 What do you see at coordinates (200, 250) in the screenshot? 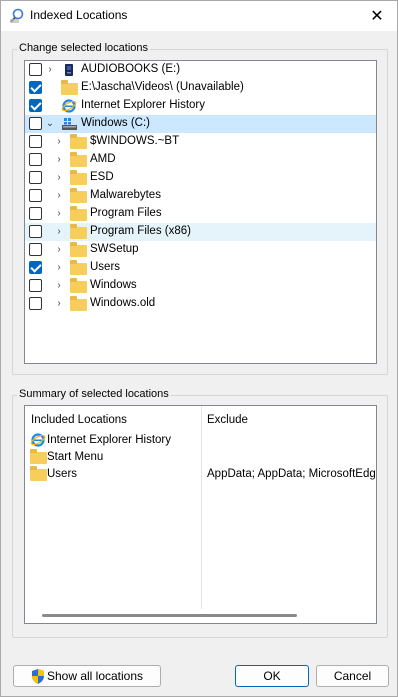
I see `tree-row: › SWSetup` at bounding box center [200, 250].